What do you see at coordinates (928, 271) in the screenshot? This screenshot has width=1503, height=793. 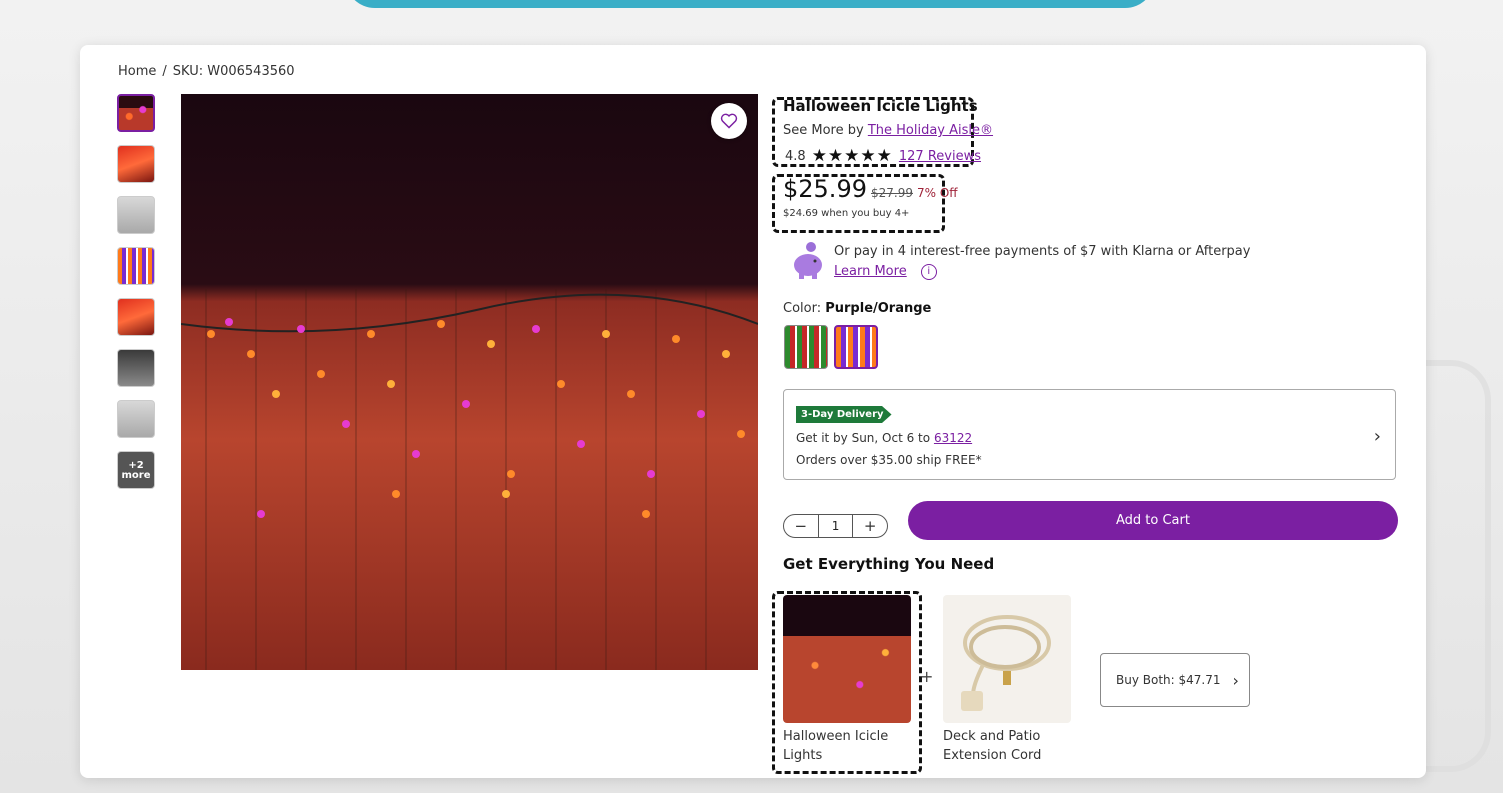 I see `info-icon: i` at bounding box center [928, 271].